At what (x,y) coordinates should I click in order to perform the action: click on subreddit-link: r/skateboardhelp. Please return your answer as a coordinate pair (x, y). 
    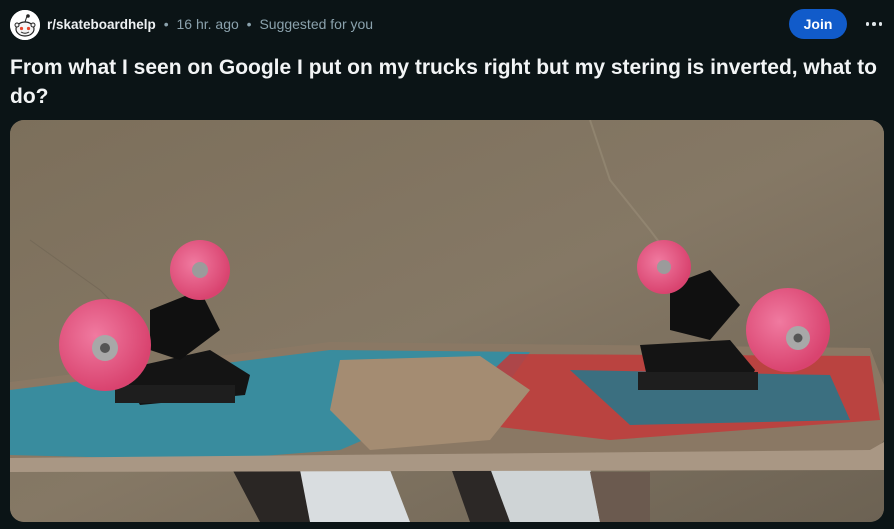
    Looking at the image, I should click on (101, 24).